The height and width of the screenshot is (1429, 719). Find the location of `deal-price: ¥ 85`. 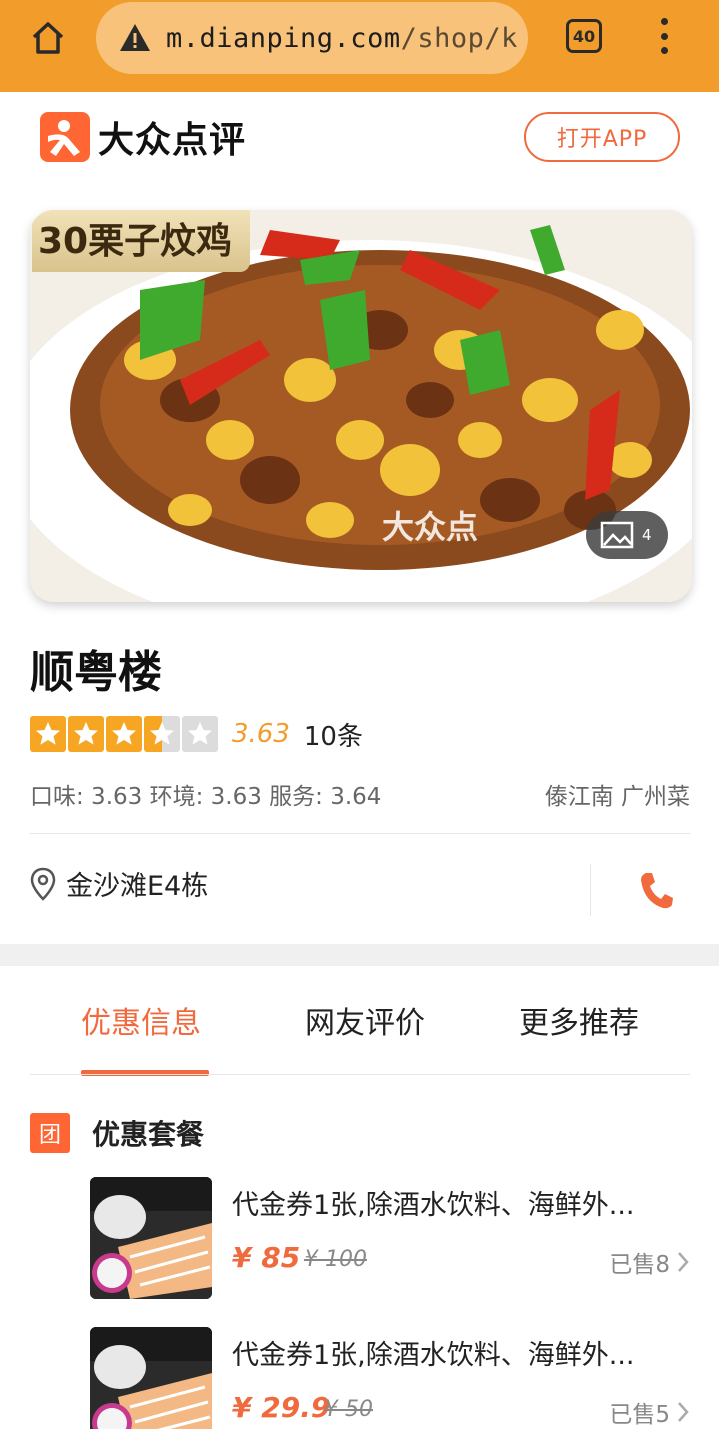

deal-price: ¥ 85 is located at coordinates (266, 1257).